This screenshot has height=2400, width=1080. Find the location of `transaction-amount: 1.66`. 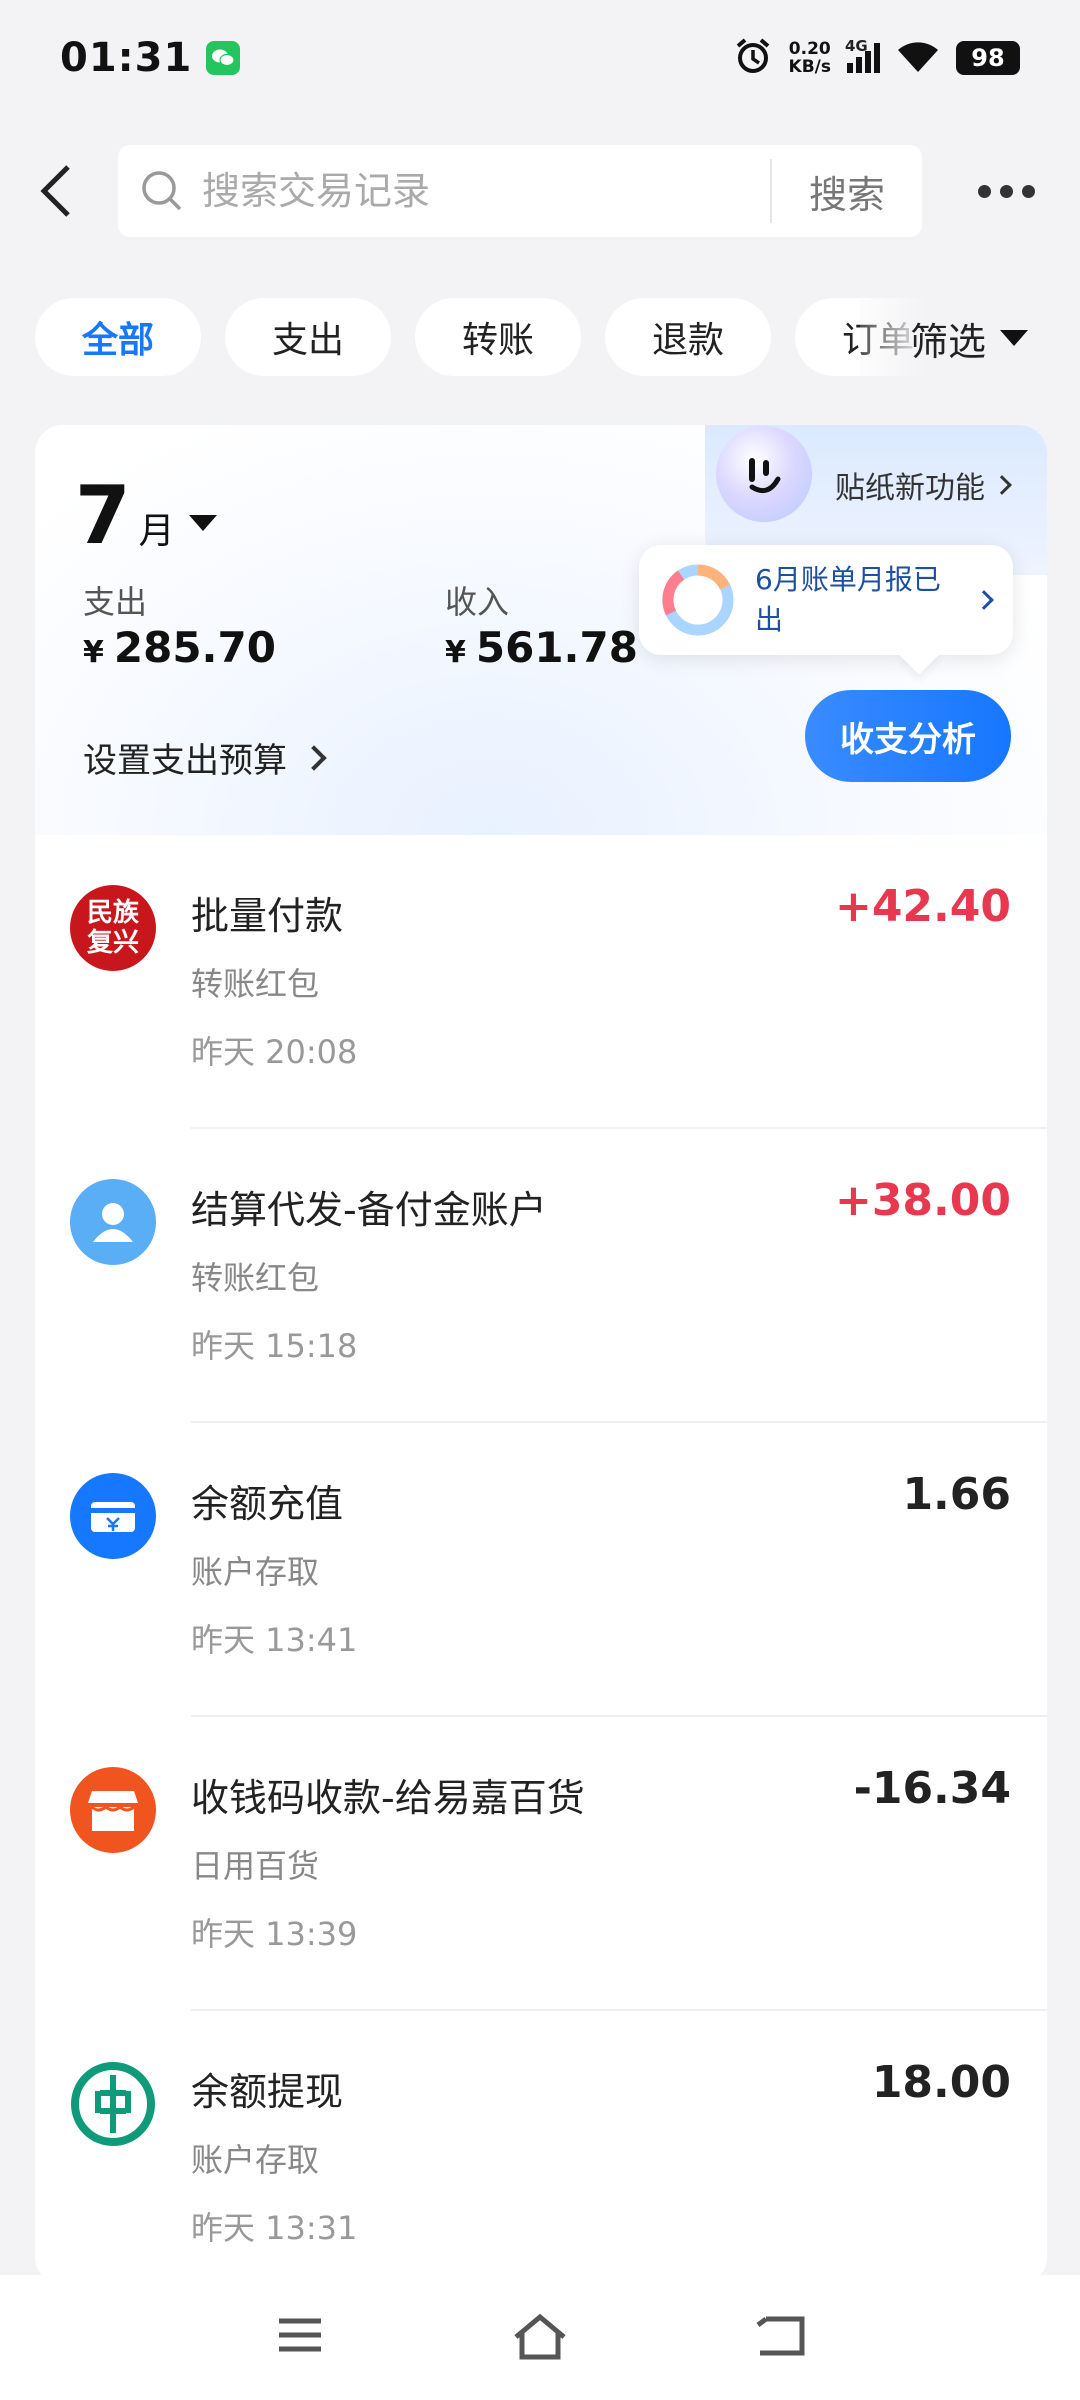

transaction-amount: 1.66 is located at coordinates (956, 1494).